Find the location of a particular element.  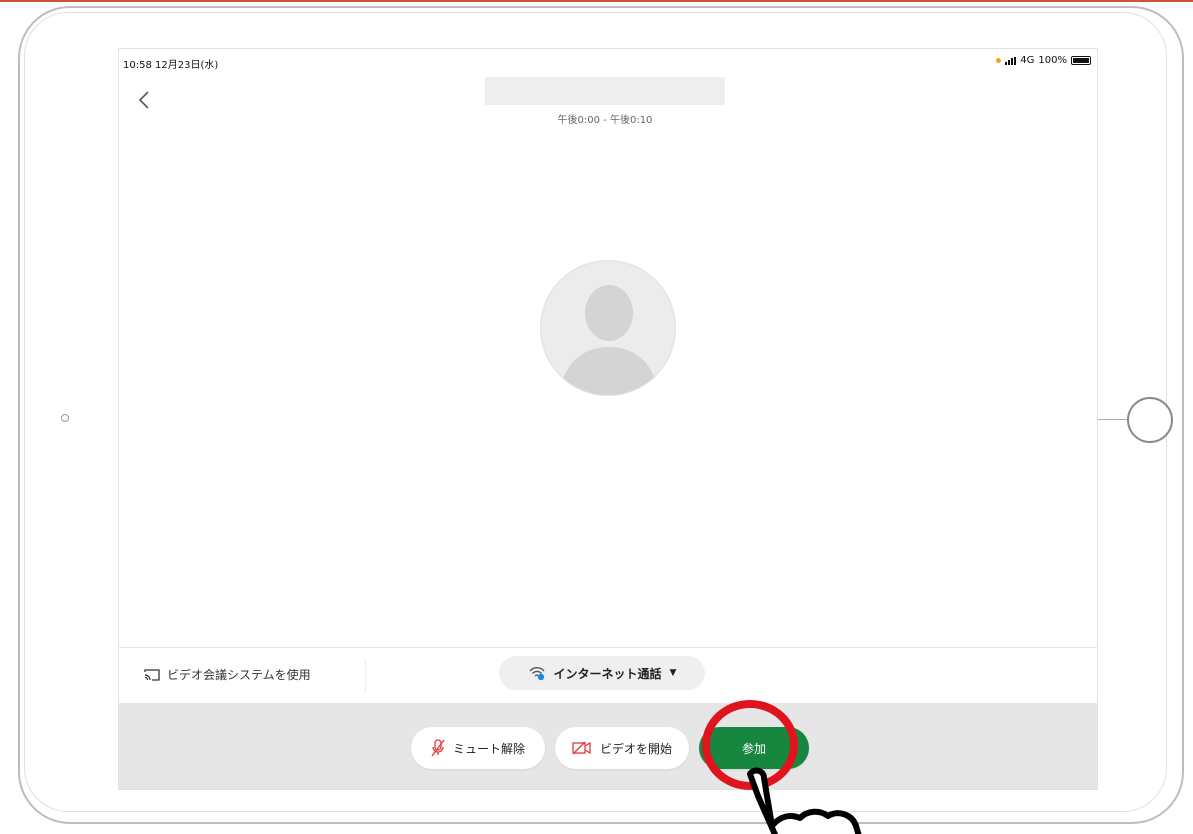

back-button is located at coordinates (147, 101).